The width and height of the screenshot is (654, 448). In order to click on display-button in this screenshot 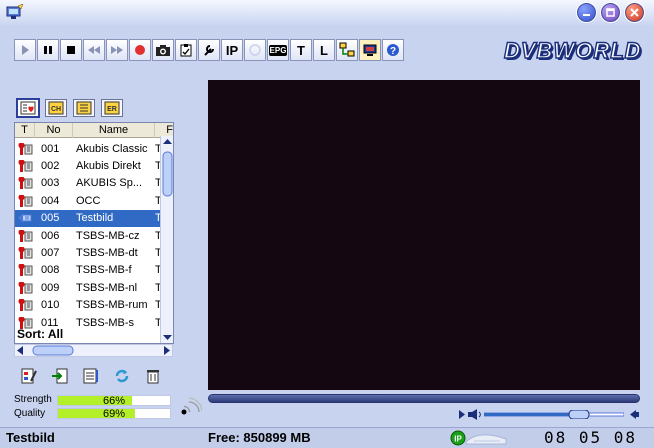, I will do `click(370, 50)`.